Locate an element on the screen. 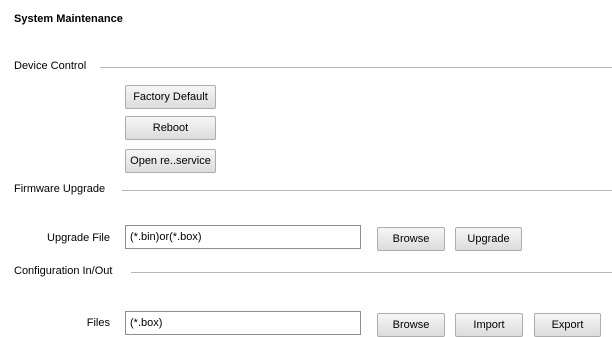 This screenshot has height=337, width=612. import-button: Import is located at coordinates (489, 325).